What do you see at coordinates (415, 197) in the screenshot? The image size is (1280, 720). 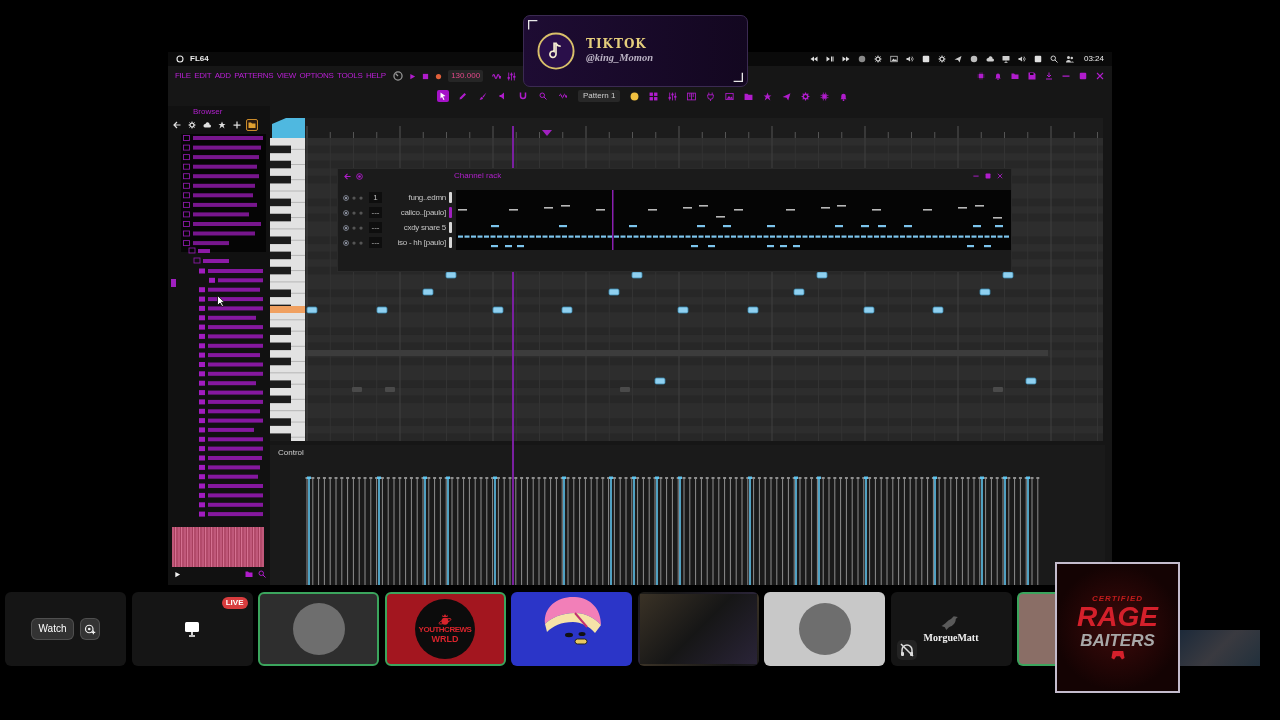 I see `channel-name: fung..edmn` at bounding box center [415, 197].